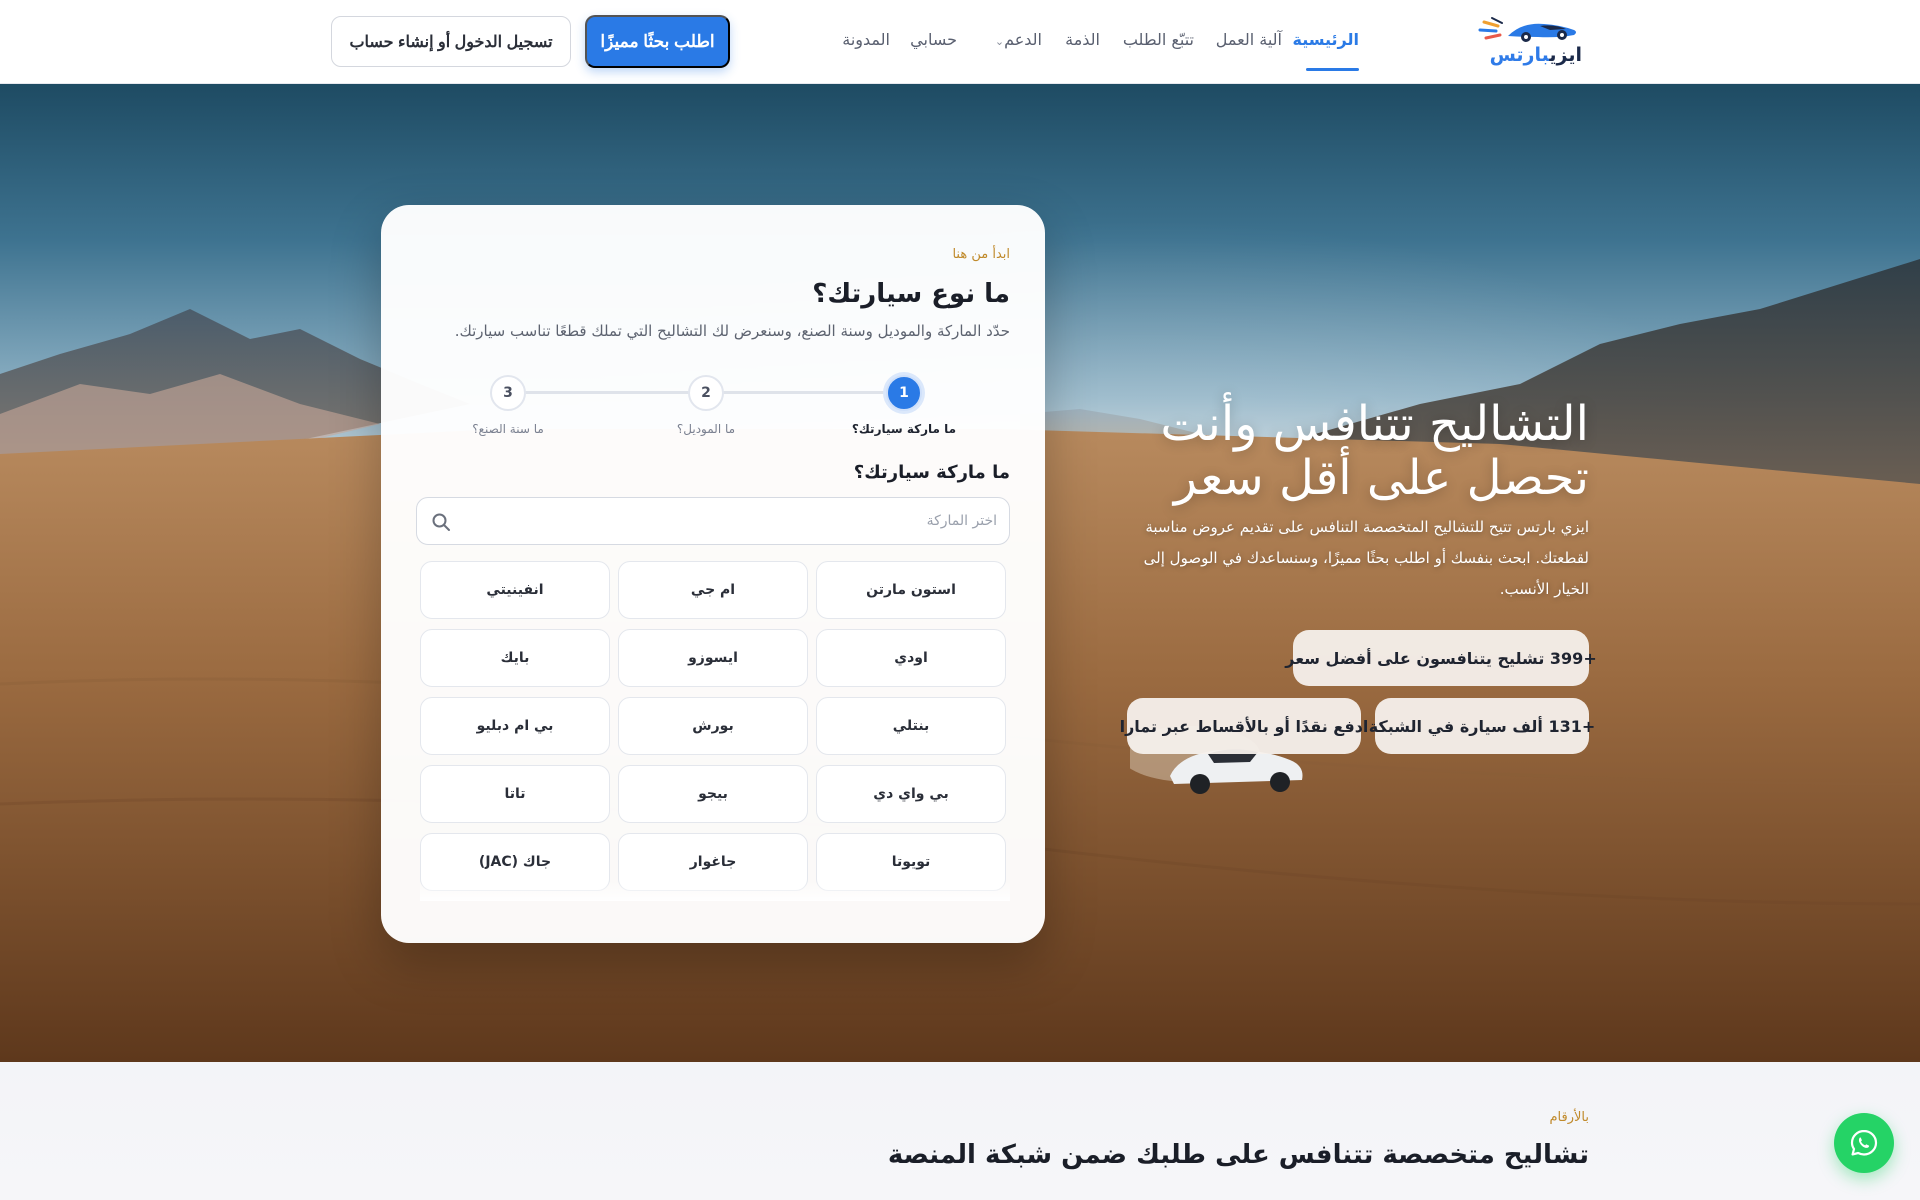 The width and height of the screenshot is (1920, 1200). I want to click on brand-option: ايسوزو, so click(713, 658).